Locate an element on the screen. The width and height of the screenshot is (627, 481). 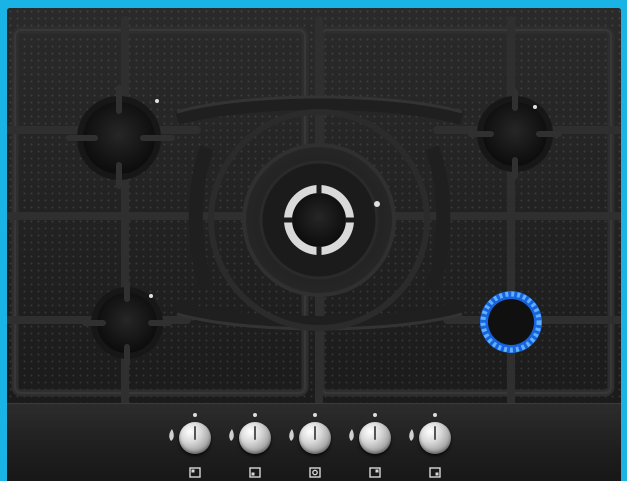
center-indicator-icon is located at coordinates (315, 472).